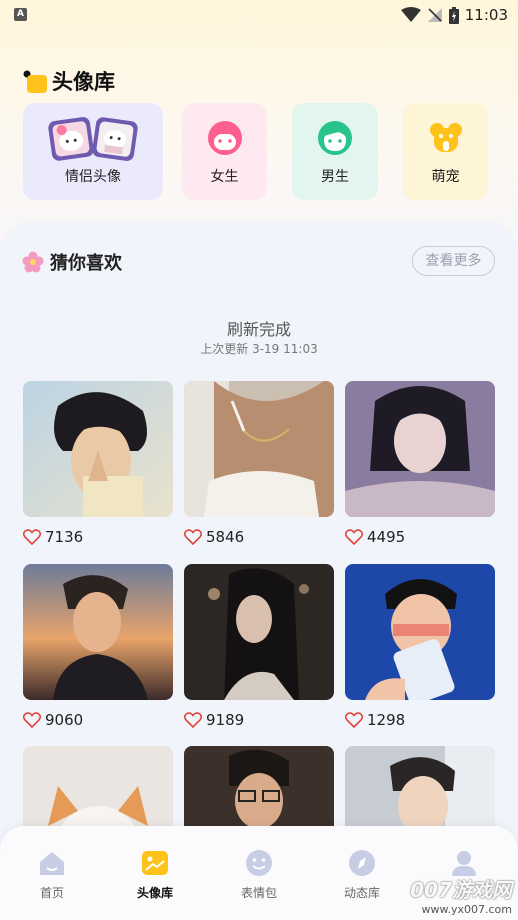 The width and height of the screenshot is (518, 920). What do you see at coordinates (86, 263) in the screenshot?
I see `section-title: 猜你喜欢` at bounding box center [86, 263].